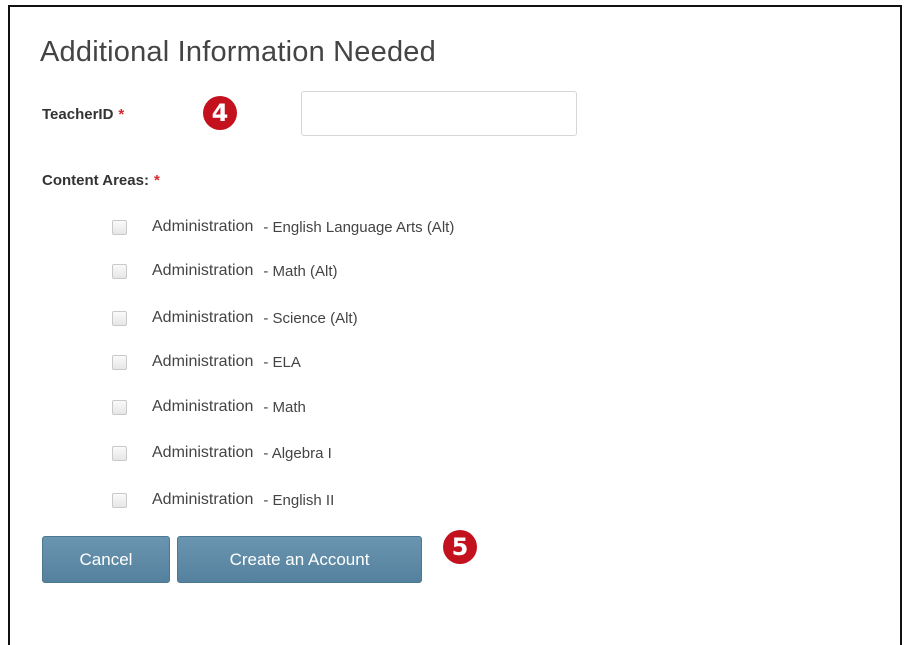 The width and height of the screenshot is (904, 645). Describe the element at coordinates (297, 453) in the screenshot. I see `option-area-label: - Algebra I` at that location.